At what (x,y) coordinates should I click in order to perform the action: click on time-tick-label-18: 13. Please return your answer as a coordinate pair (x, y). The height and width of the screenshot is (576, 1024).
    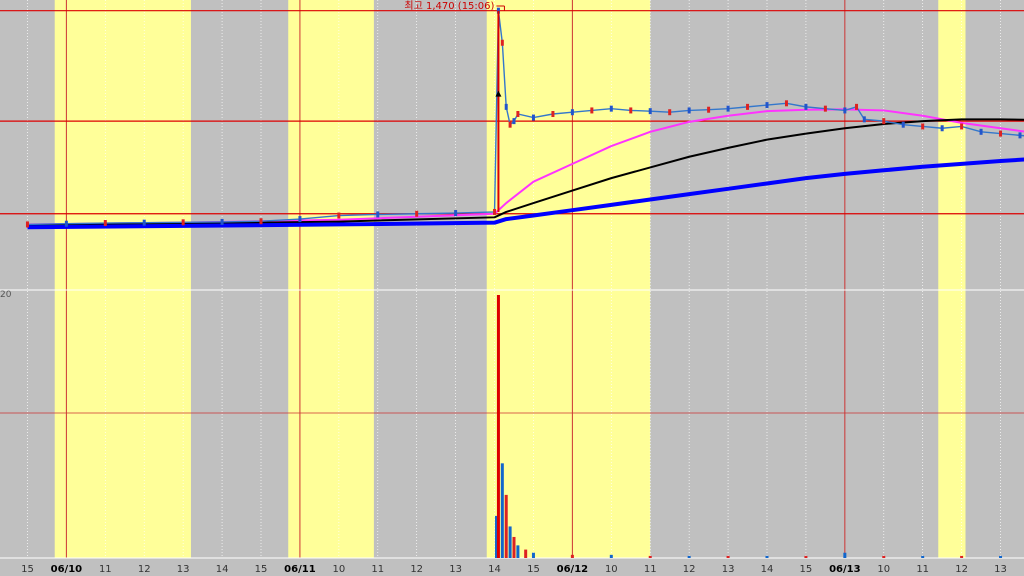
    Looking at the image, I should click on (728, 569).